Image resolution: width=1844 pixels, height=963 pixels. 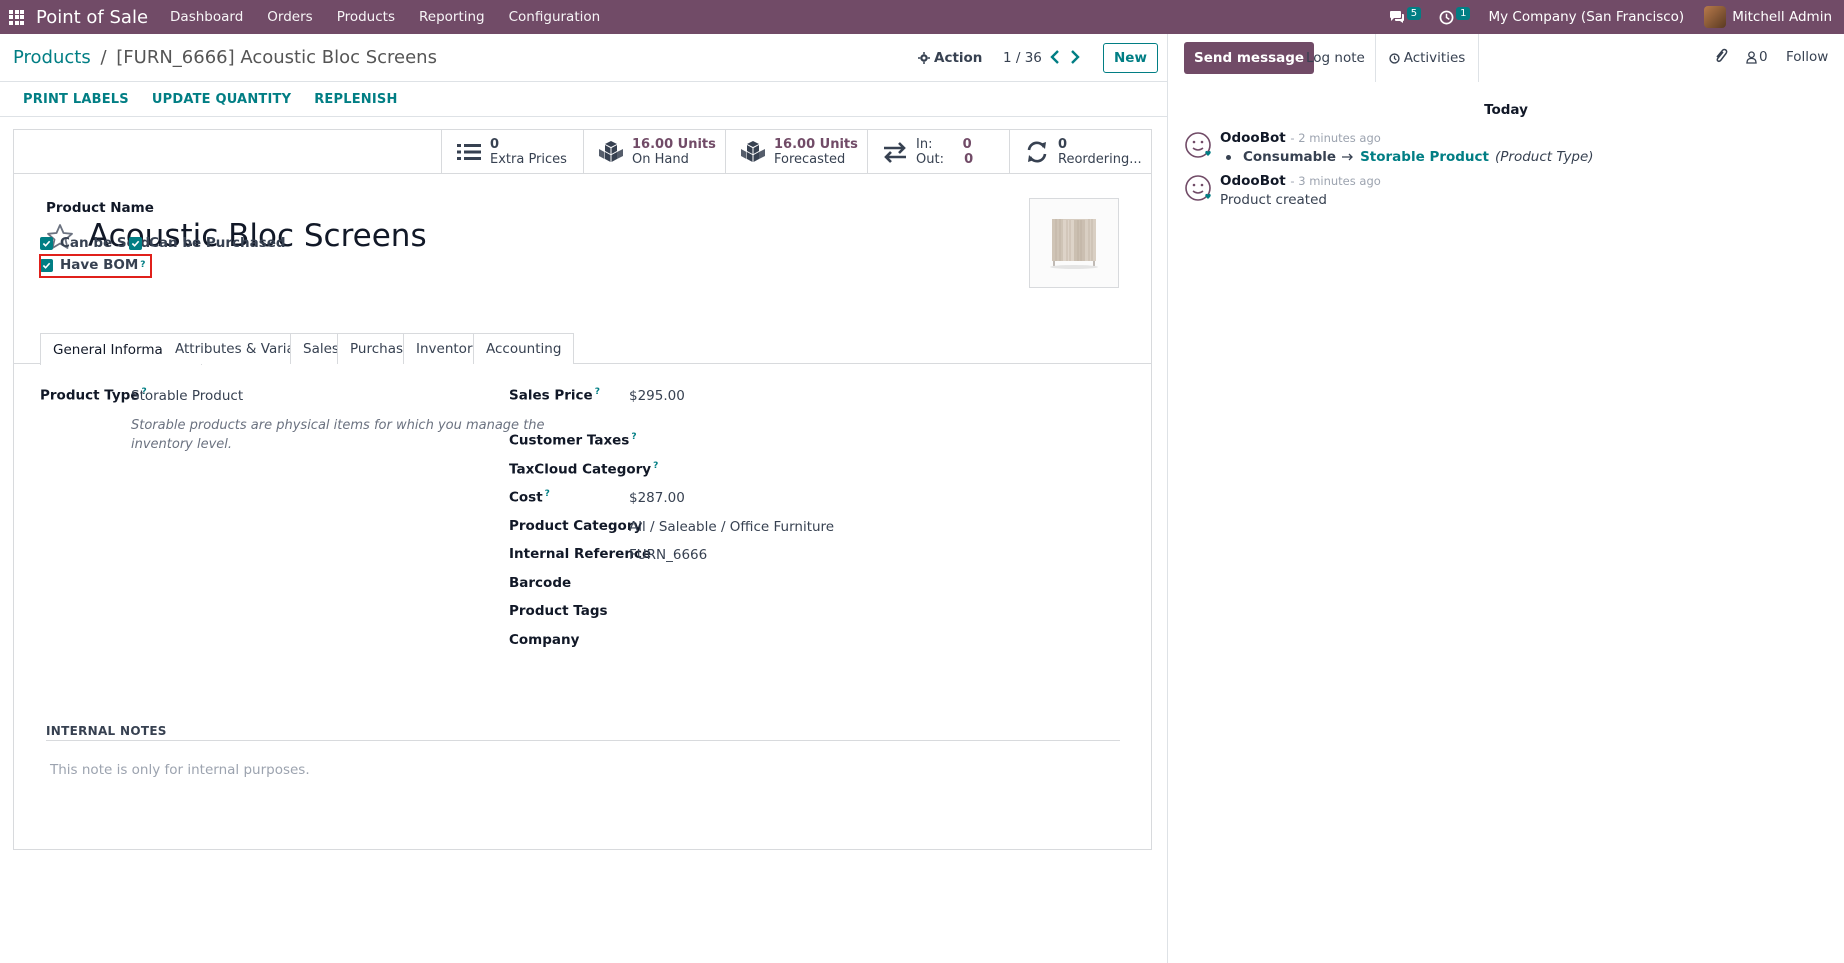 I want to click on menu-dashboard: Dashboard, so click(x=206, y=17).